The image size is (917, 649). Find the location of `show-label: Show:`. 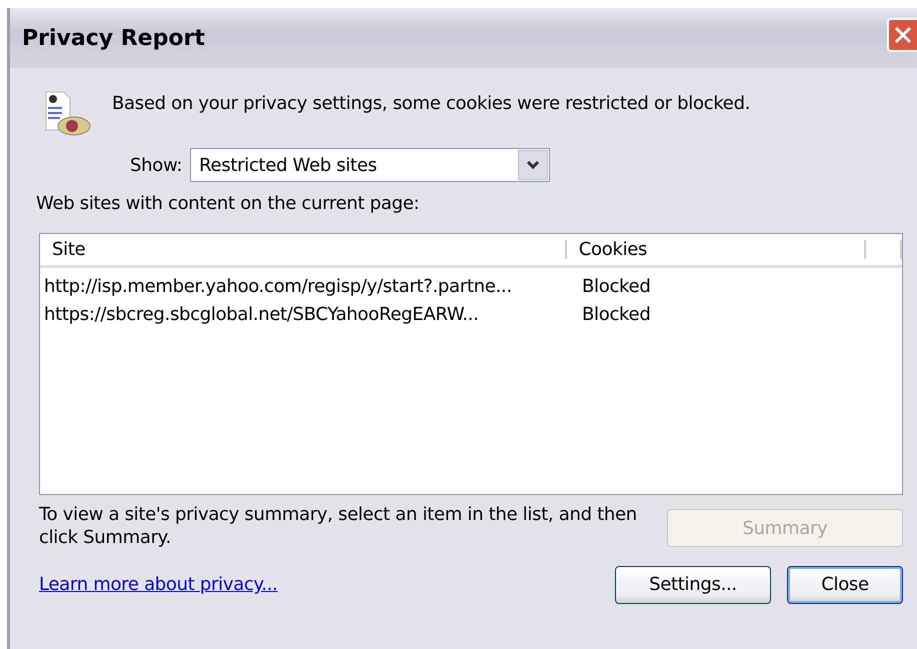

show-label: Show: is located at coordinates (156, 166).